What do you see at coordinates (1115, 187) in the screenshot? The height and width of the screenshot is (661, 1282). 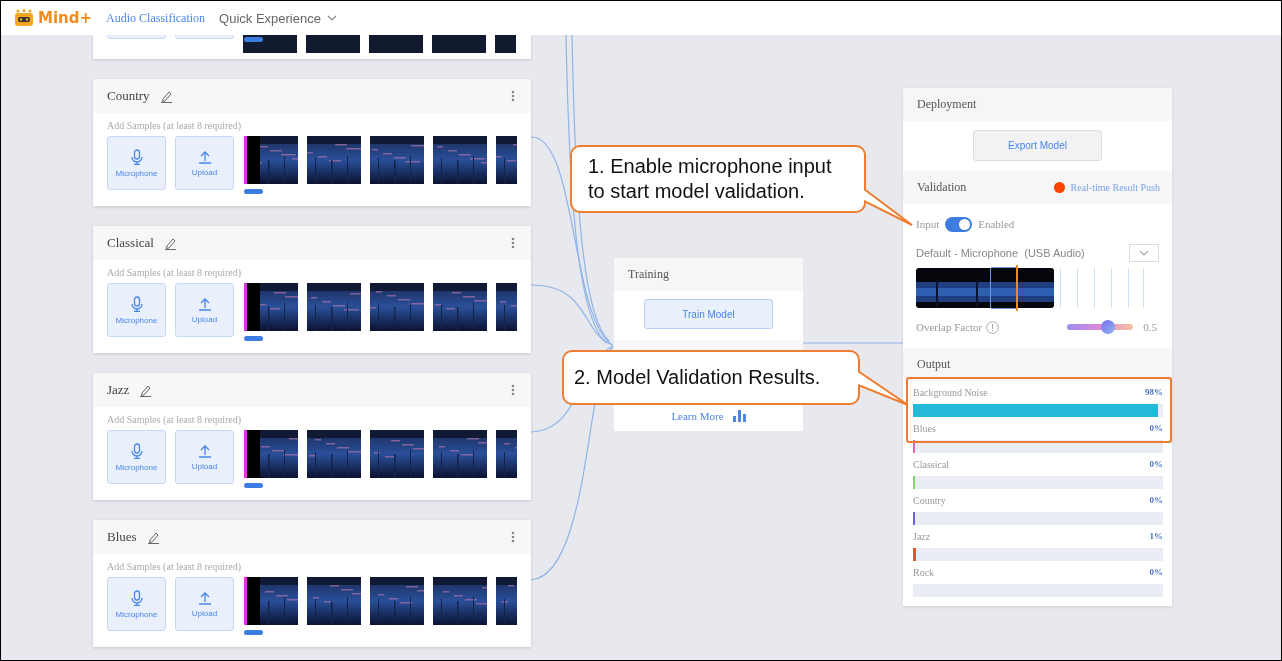 I see `result-push-link: Real-time Result Push` at bounding box center [1115, 187].